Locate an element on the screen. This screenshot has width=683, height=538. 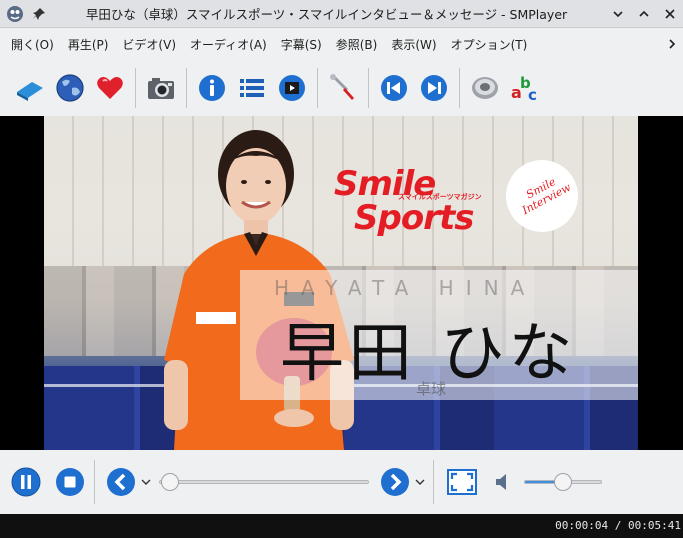
forward-button is located at coordinates (395, 482).